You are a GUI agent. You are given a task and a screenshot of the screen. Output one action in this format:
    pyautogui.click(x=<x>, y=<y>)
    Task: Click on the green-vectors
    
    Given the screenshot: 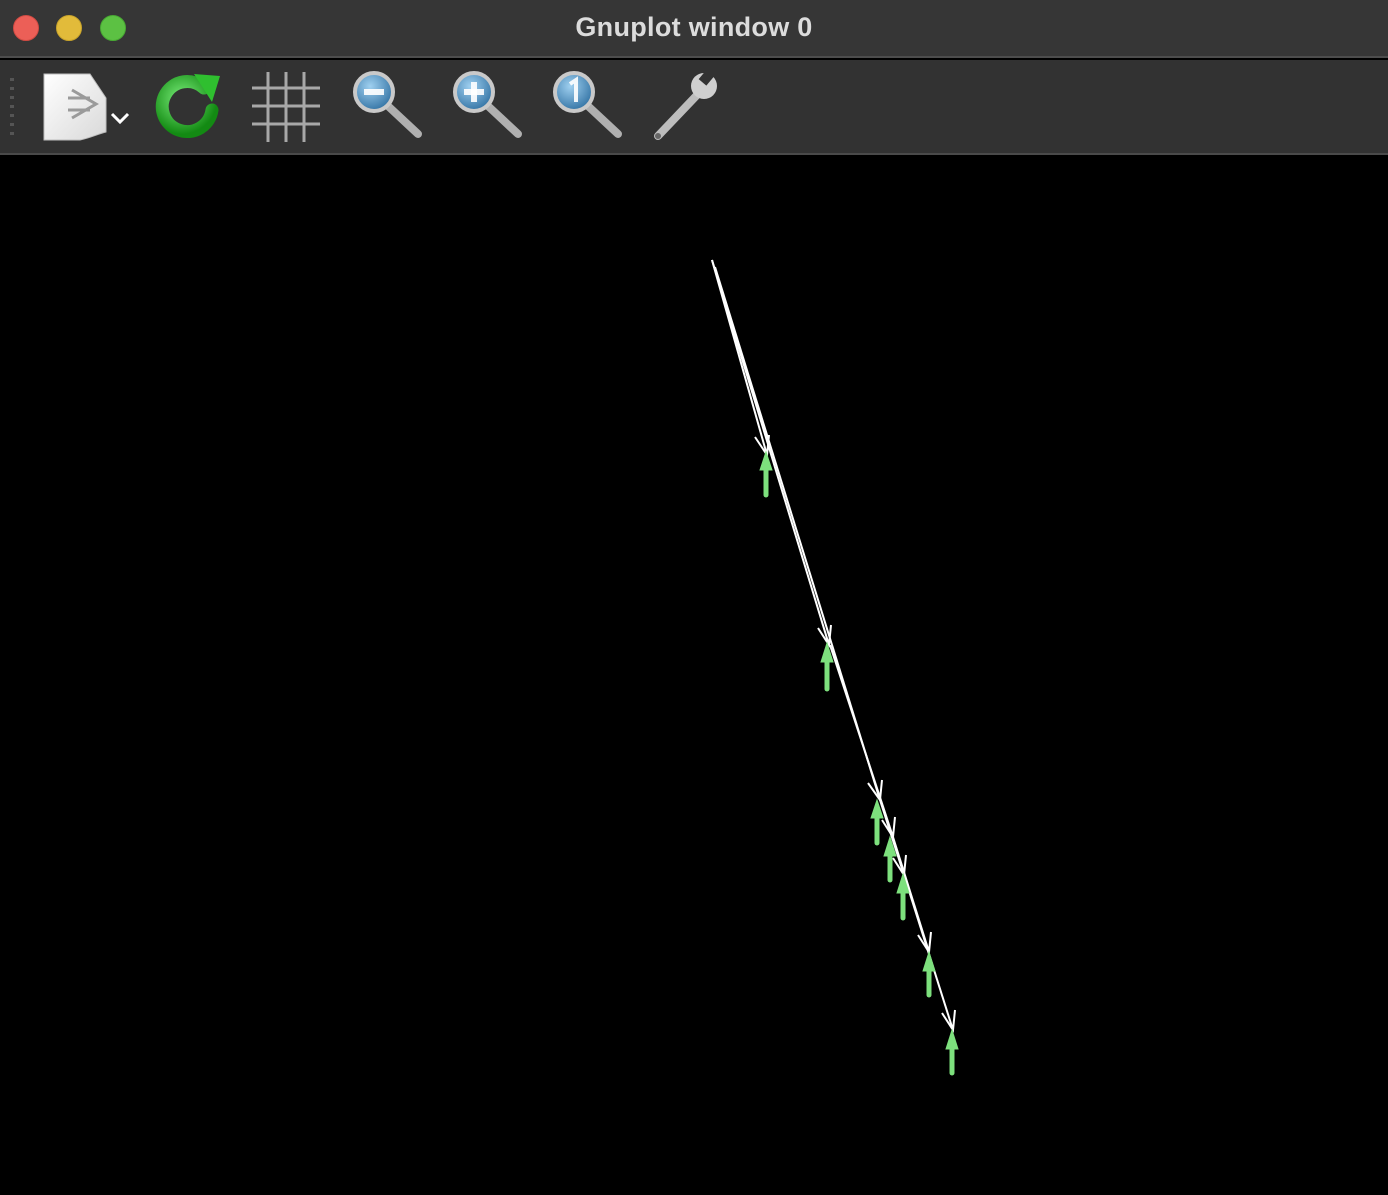 What is the action you would take?
    pyautogui.click(x=859, y=763)
    